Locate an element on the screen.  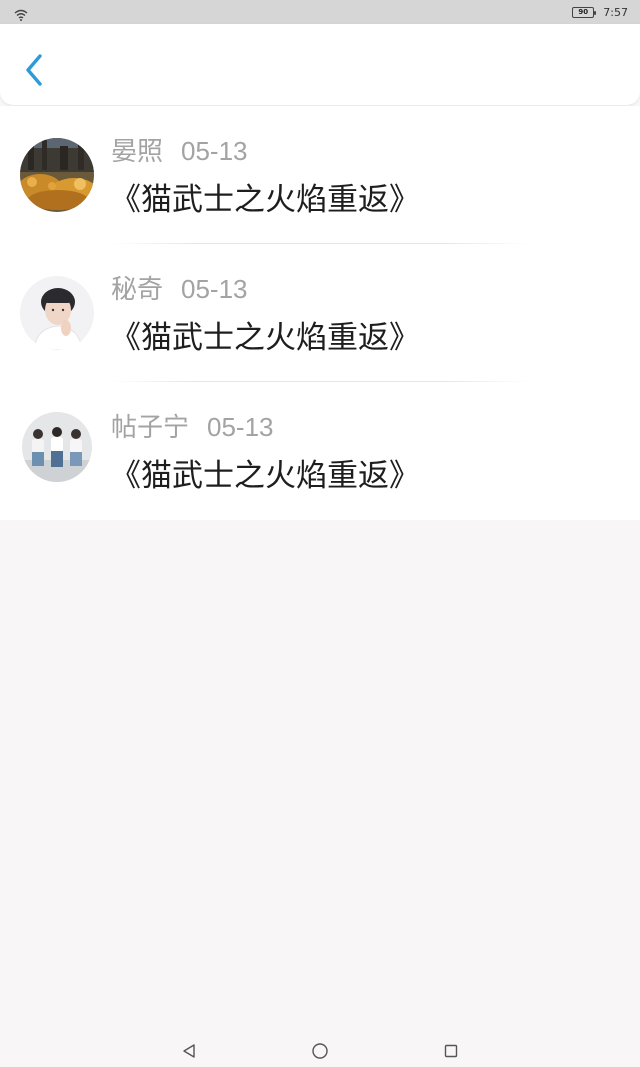
battery-icon: 90 is located at coordinates (584, 12).